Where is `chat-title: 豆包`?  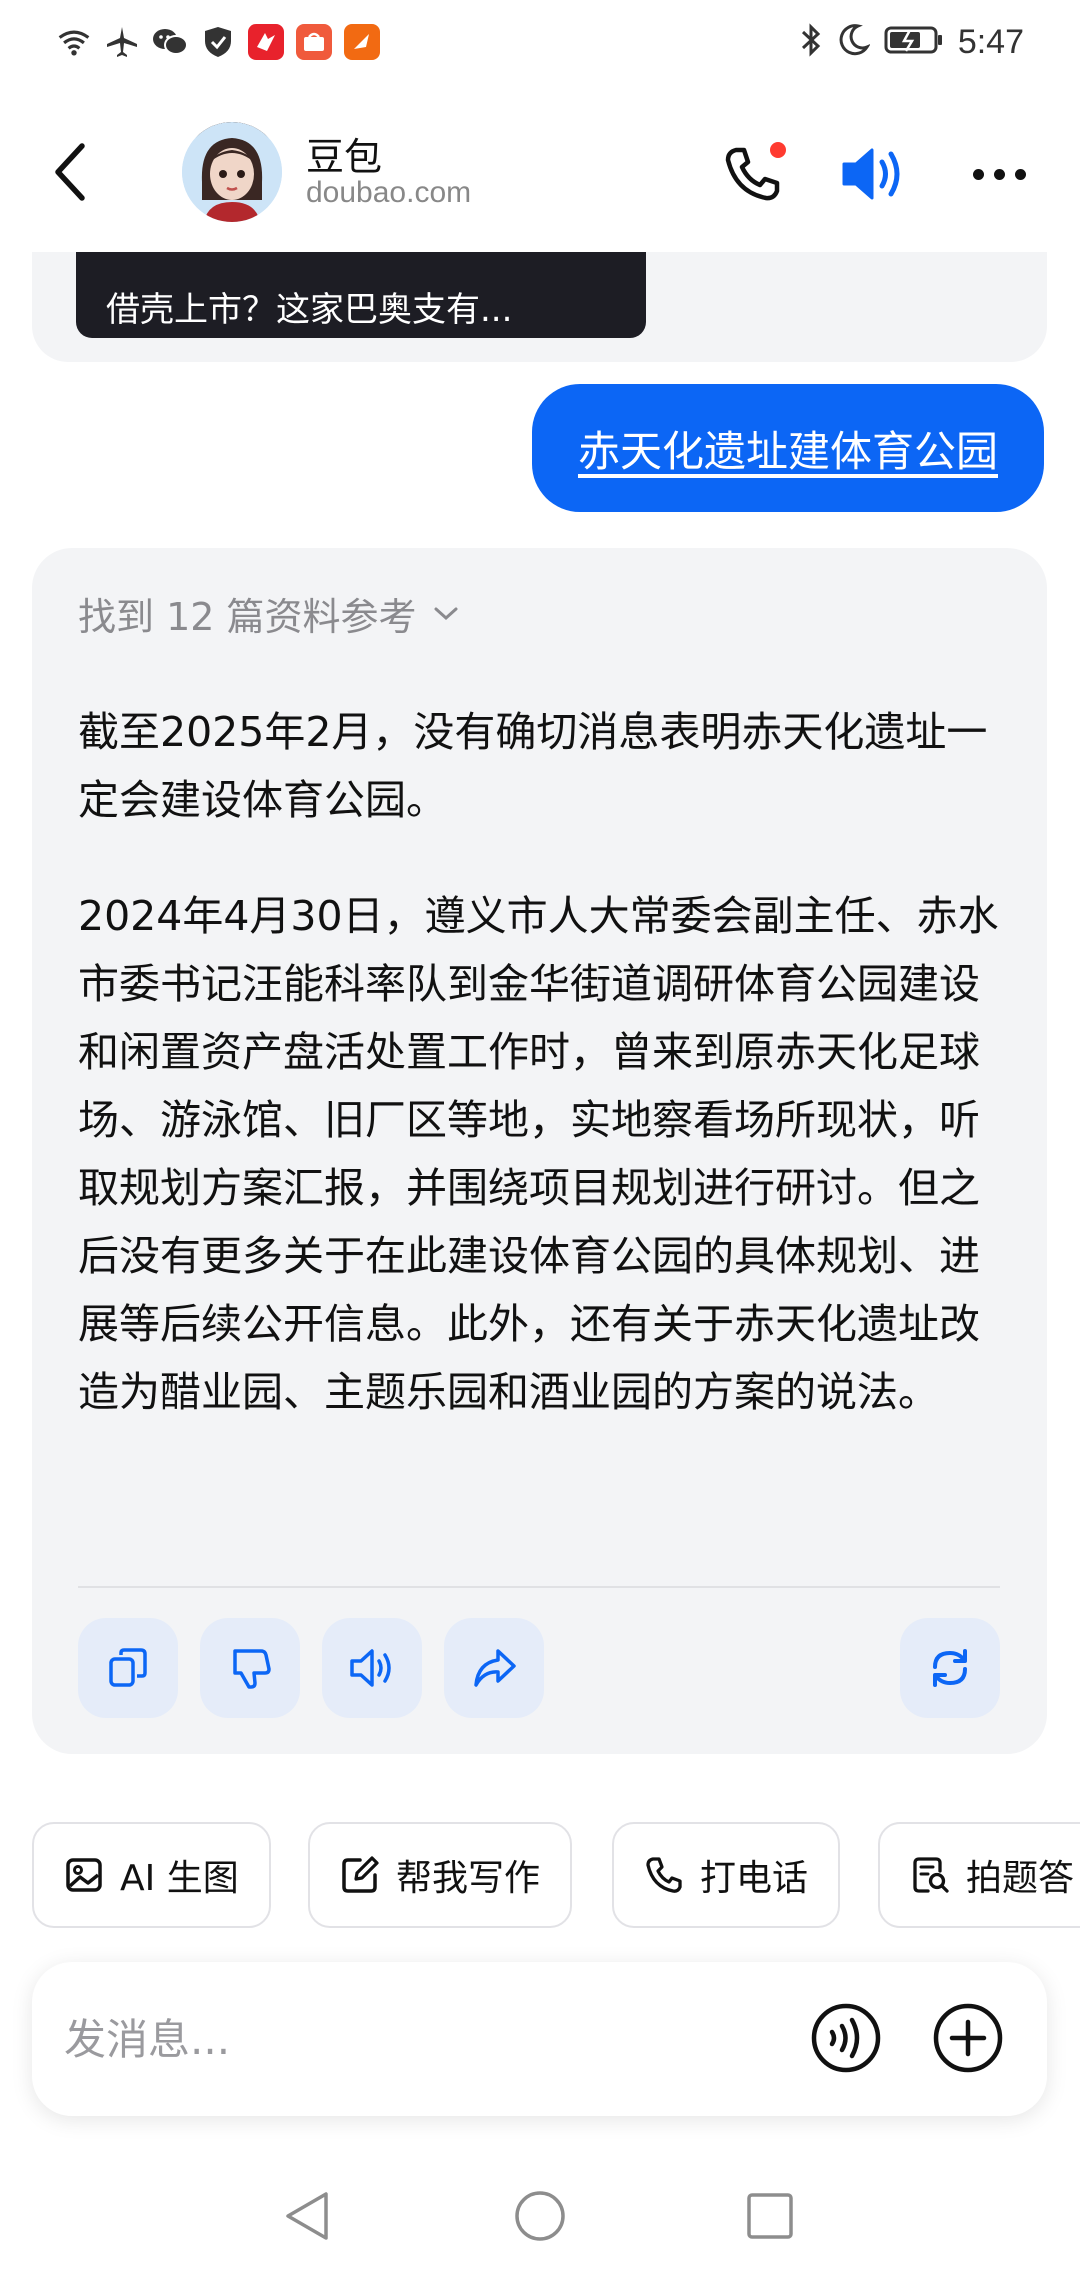
chat-title: 豆包 is located at coordinates (344, 157).